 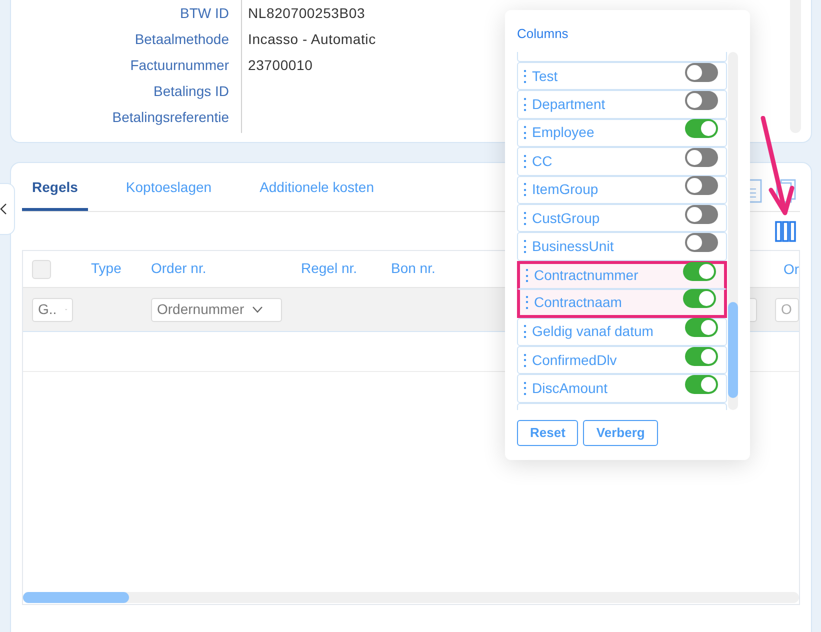 I want to click on column-row: Geldig vanaf datum, so click(x=622, y=332).